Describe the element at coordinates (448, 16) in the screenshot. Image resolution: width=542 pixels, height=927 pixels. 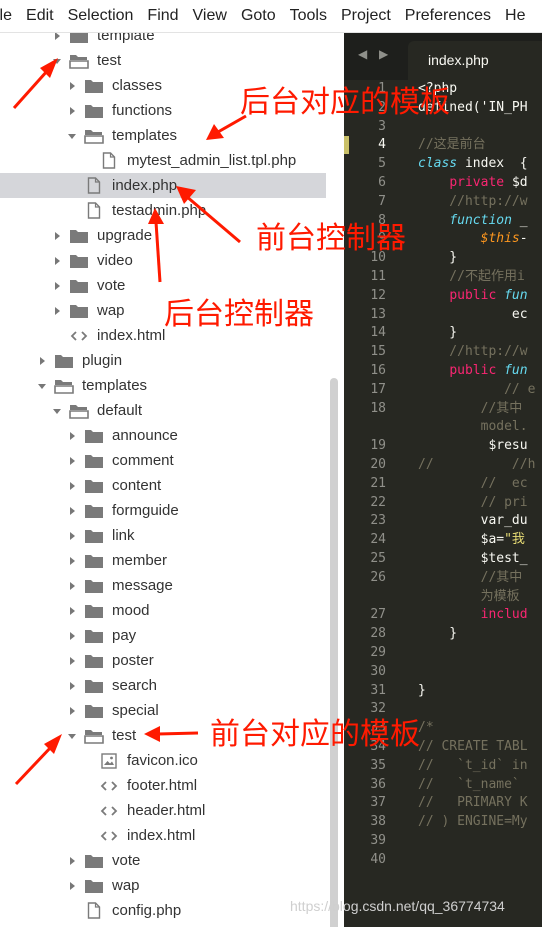
I see `menu-item: Preferences` at that location.